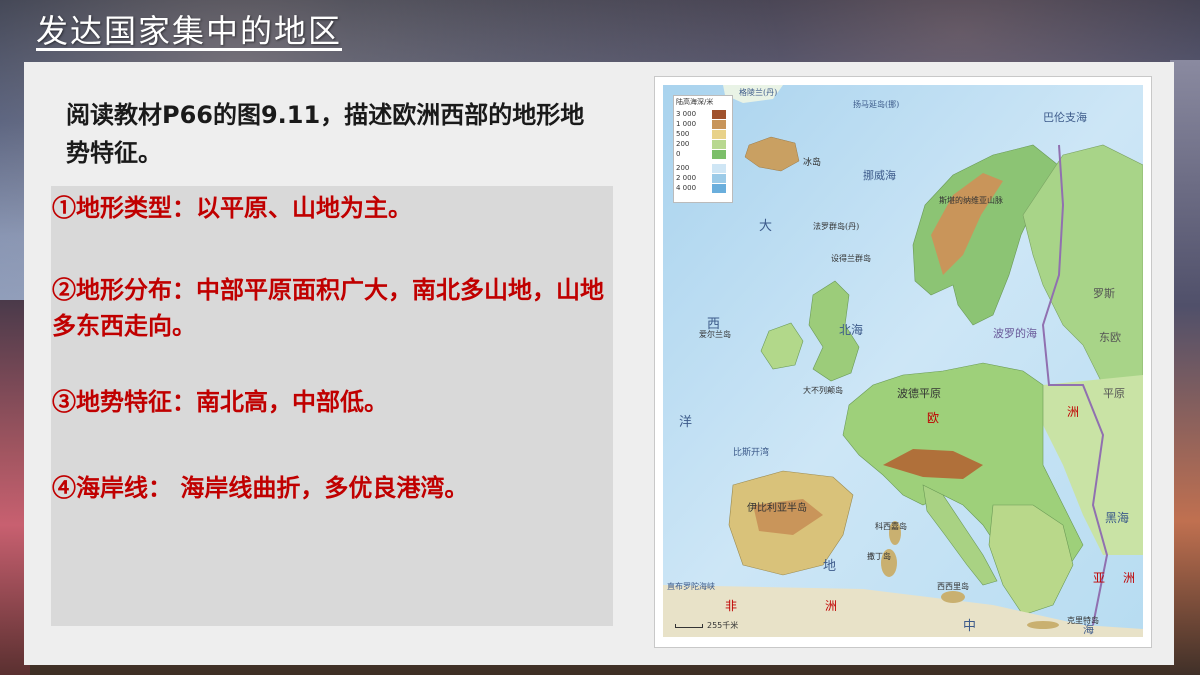  What do you see at coordinates (189, 28) in the screenshot?
I see `slide-title: 发达国家集中的地区` at bounding box center [189, 28].